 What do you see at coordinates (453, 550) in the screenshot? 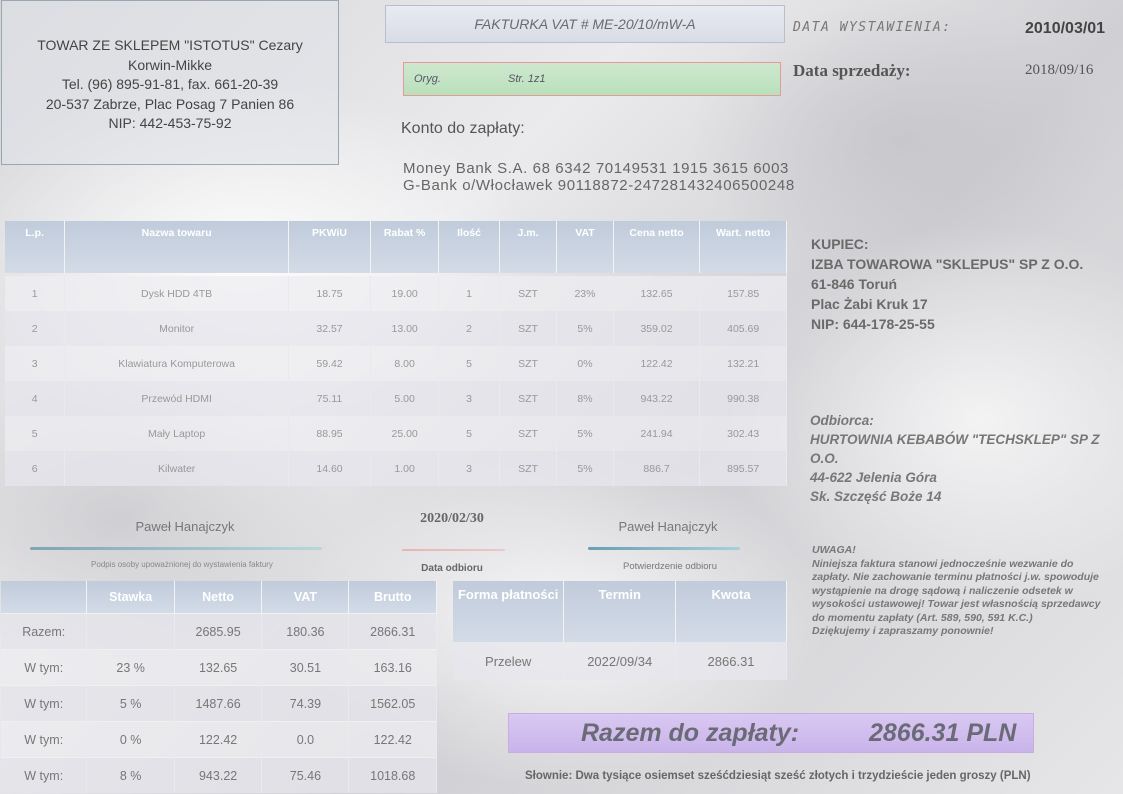
I see `receipt-date-line` at bounding box center [453, 550].